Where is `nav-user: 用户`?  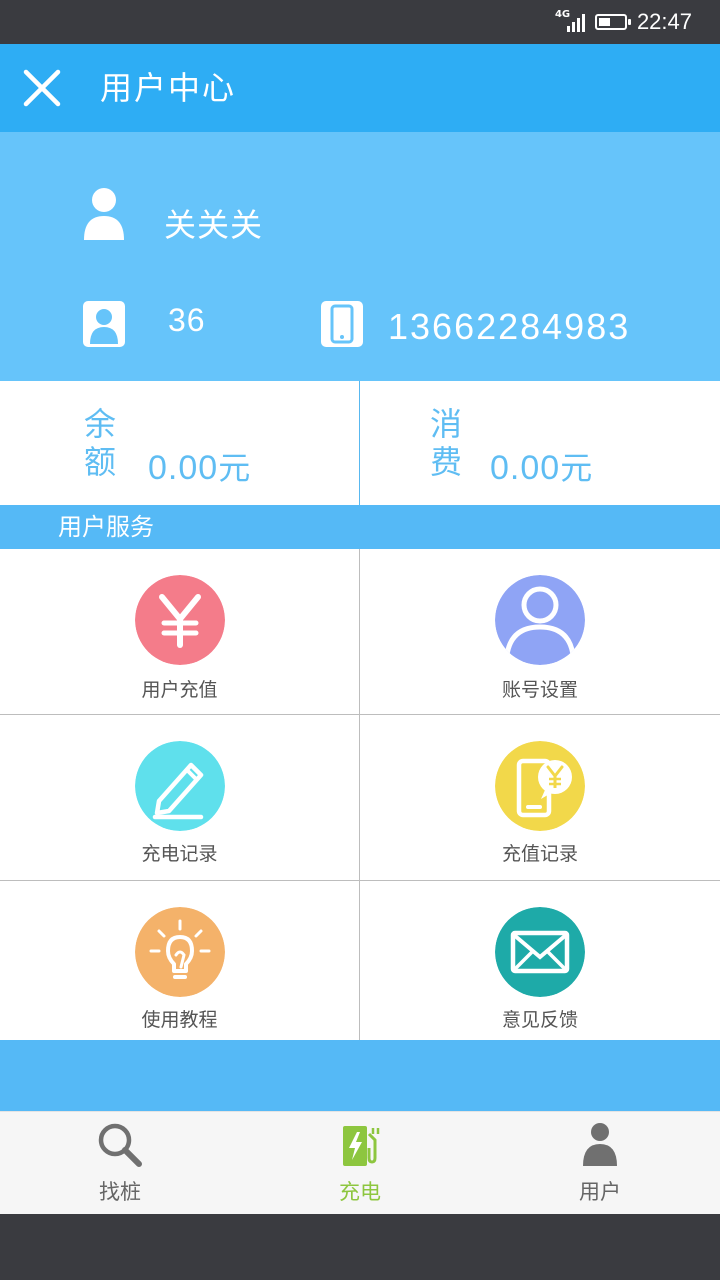
nav-user: 用户 is located at coordinates (600, 1163).